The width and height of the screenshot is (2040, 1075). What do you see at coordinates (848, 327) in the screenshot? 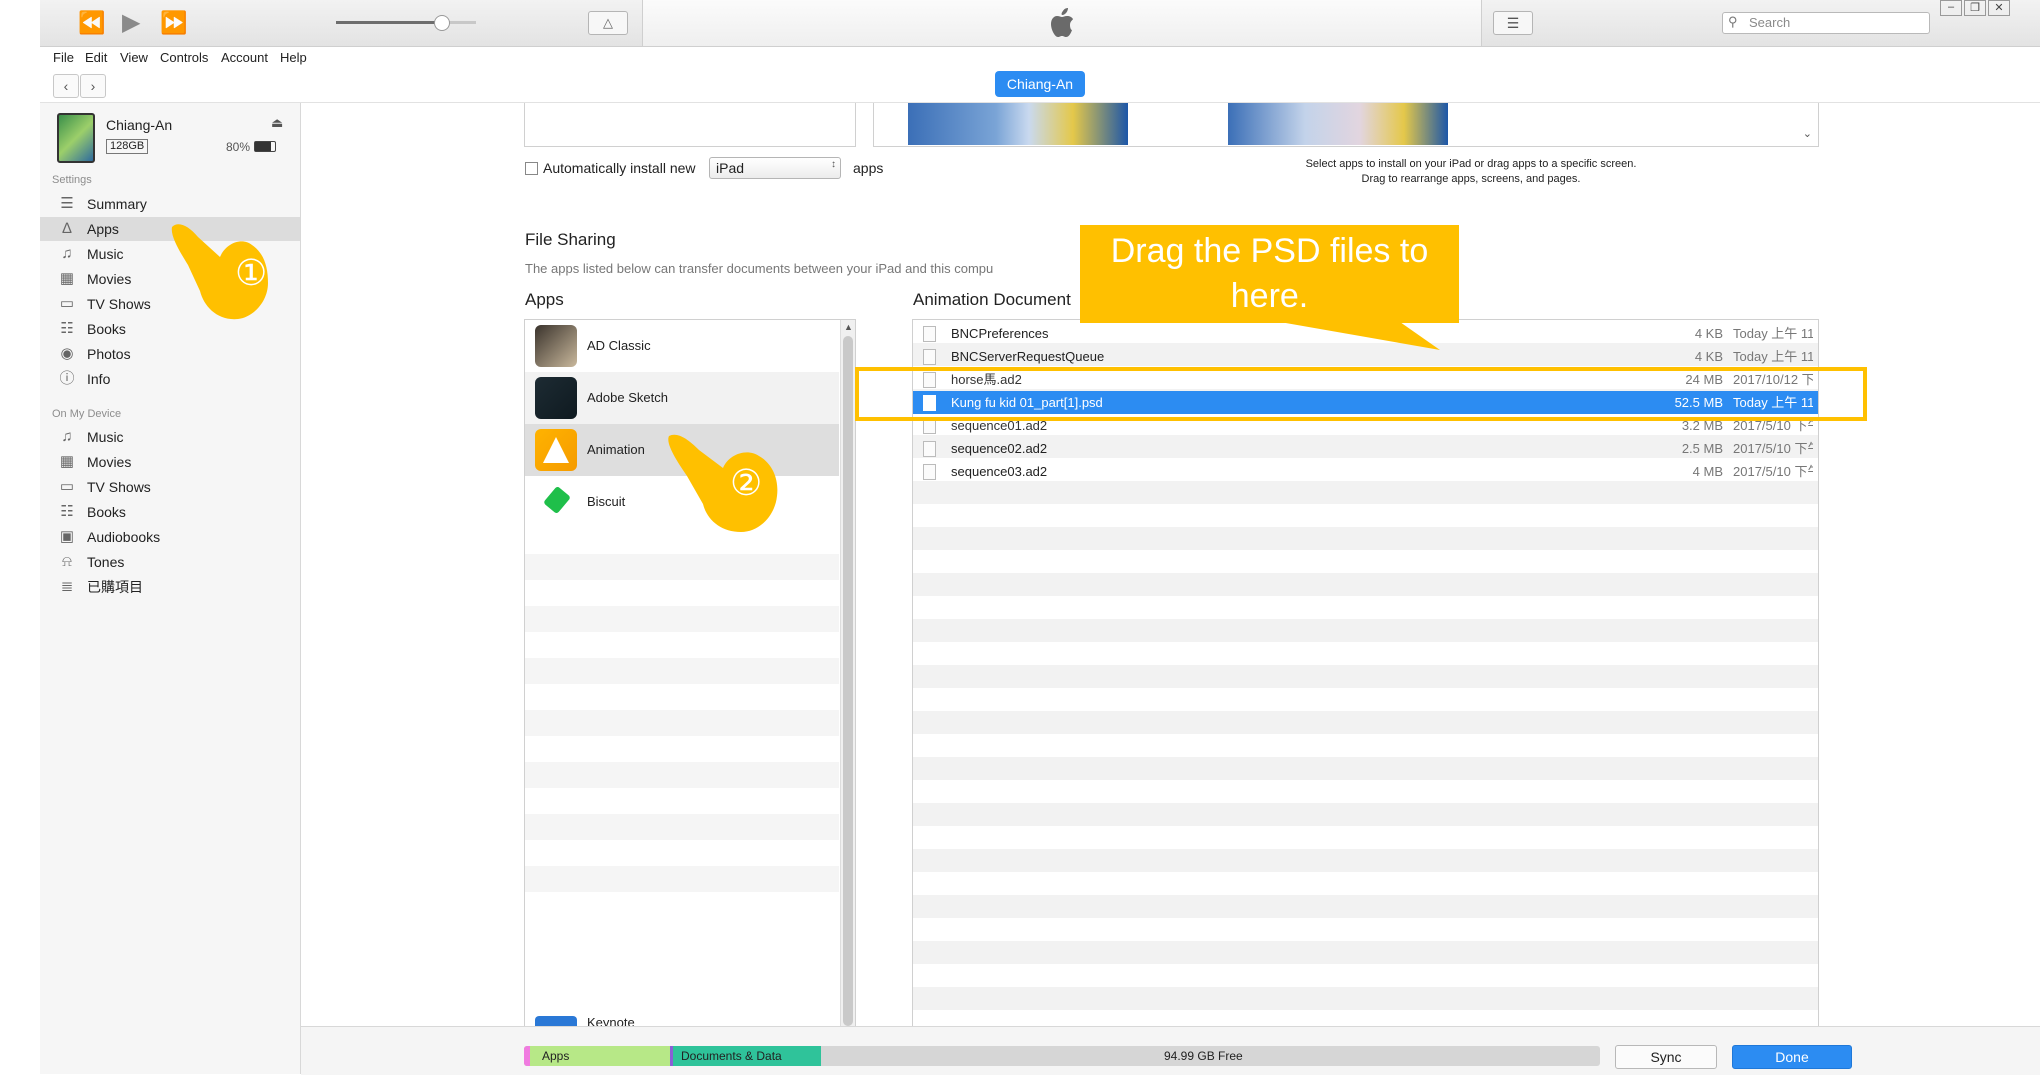
I see `scroll-up-icon: ▲` at bounding box center [848, 327].